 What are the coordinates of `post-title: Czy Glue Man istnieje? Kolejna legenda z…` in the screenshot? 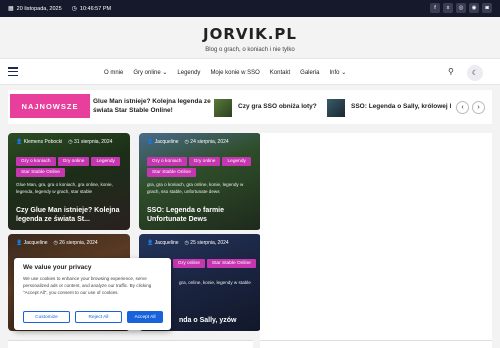 It's located at (72, 215).